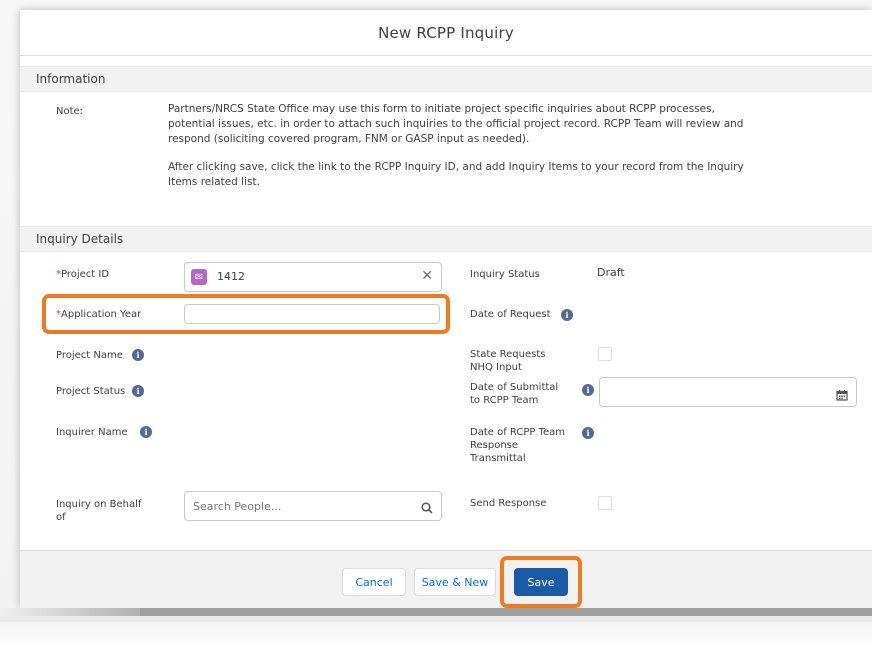  I want to click on close-icon: ✕, so click(427, 276).